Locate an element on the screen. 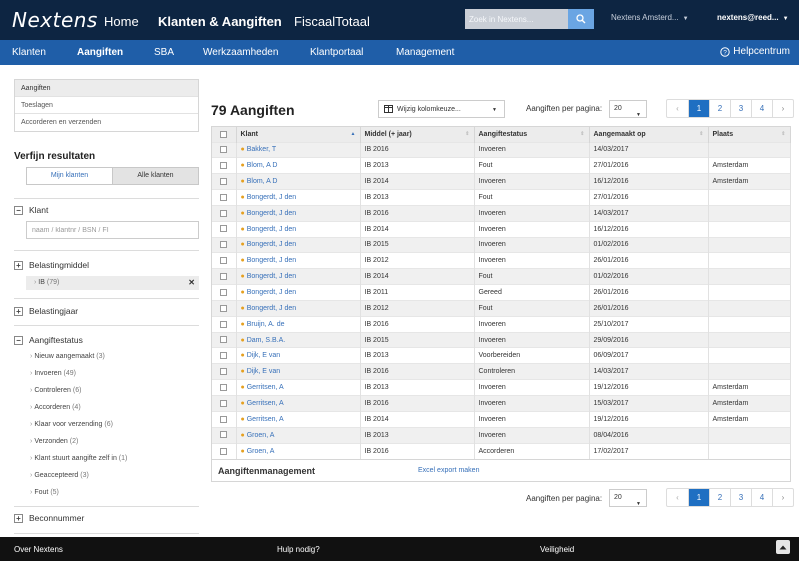 The image size is (799, 561). cell-klant: ● Blom, A D is located at coordinates (298, 181).